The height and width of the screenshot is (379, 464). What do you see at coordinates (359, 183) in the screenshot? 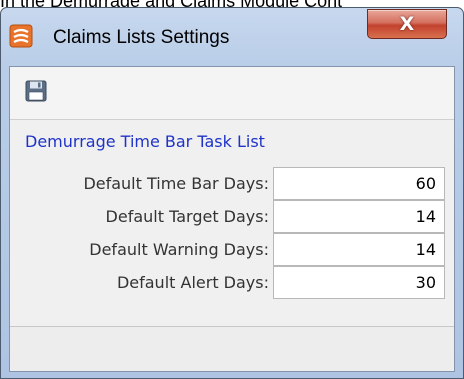
I see `time-bar-days-input` at bounding box center [359, 183].